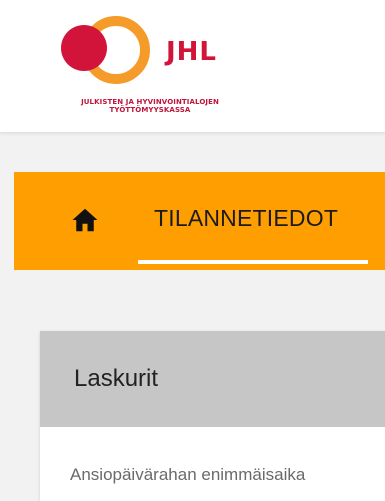 The image size is (385, 501). Describe the element at coordinates (253, 262) in the screenshot. I see `active-tab-indicator` at that location.